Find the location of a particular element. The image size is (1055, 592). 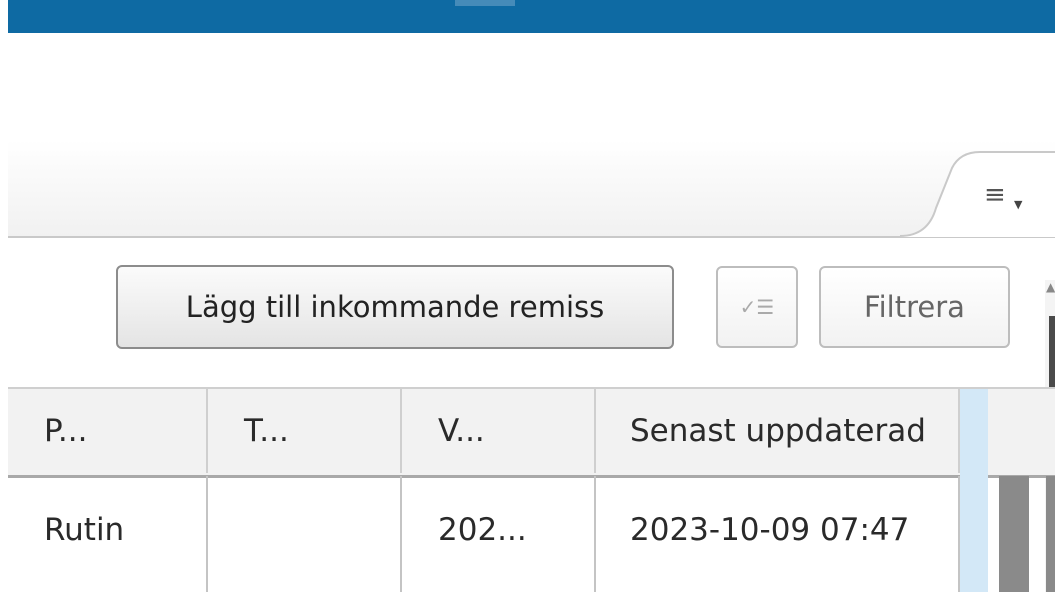

hamburger-menu-icon: ≡ ▼ is located at coordinates (1004, 195).